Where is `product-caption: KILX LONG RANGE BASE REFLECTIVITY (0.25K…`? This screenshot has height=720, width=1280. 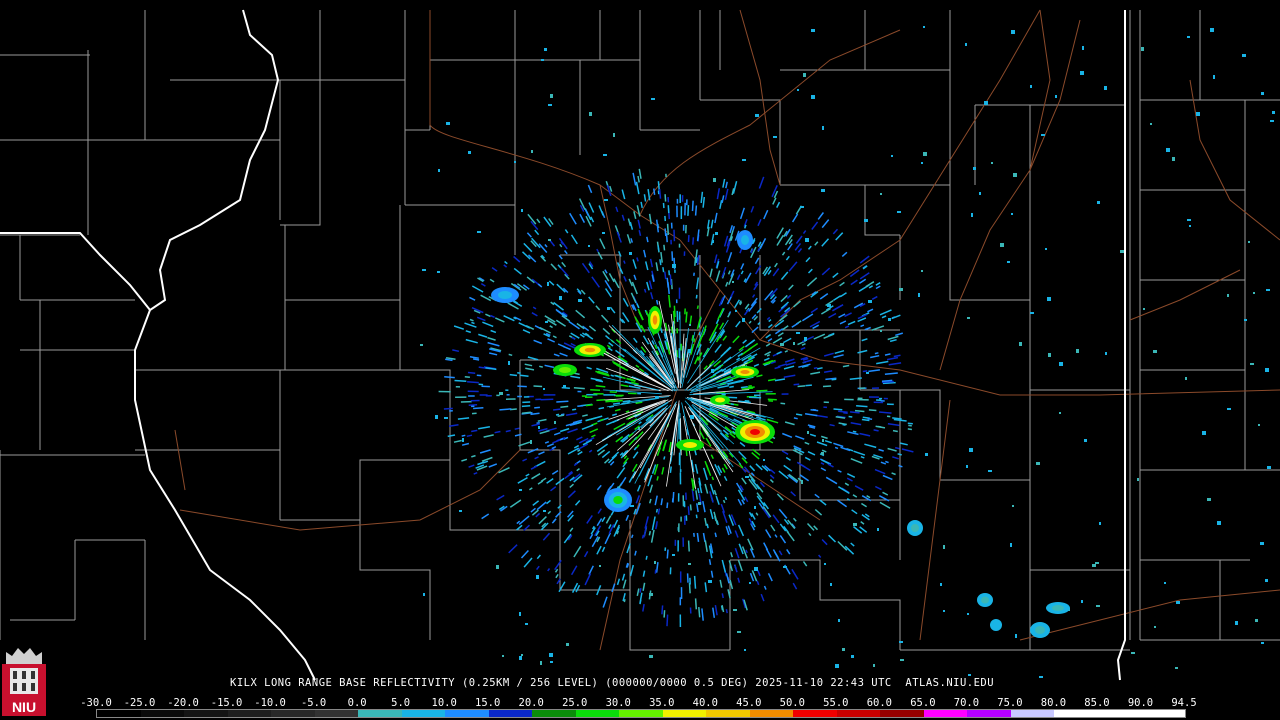
product-caption: KILX LONG RANGE BASE REFLECTIVITY (0.25K… is located at coordinates (612, 683).